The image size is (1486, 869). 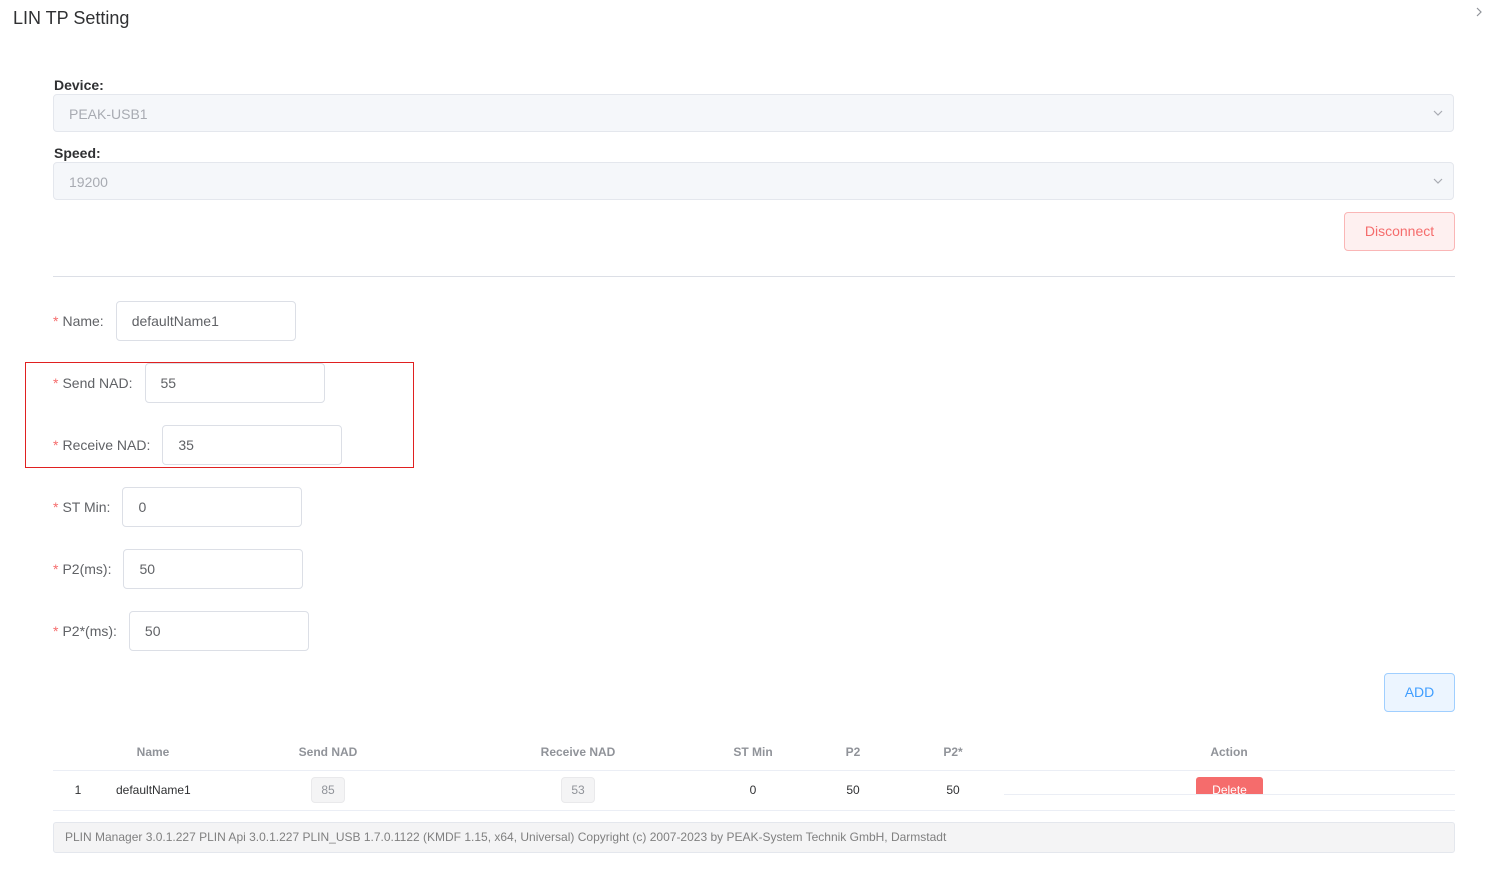 I want to click on row-index: 1, so click(x=78, y=790).